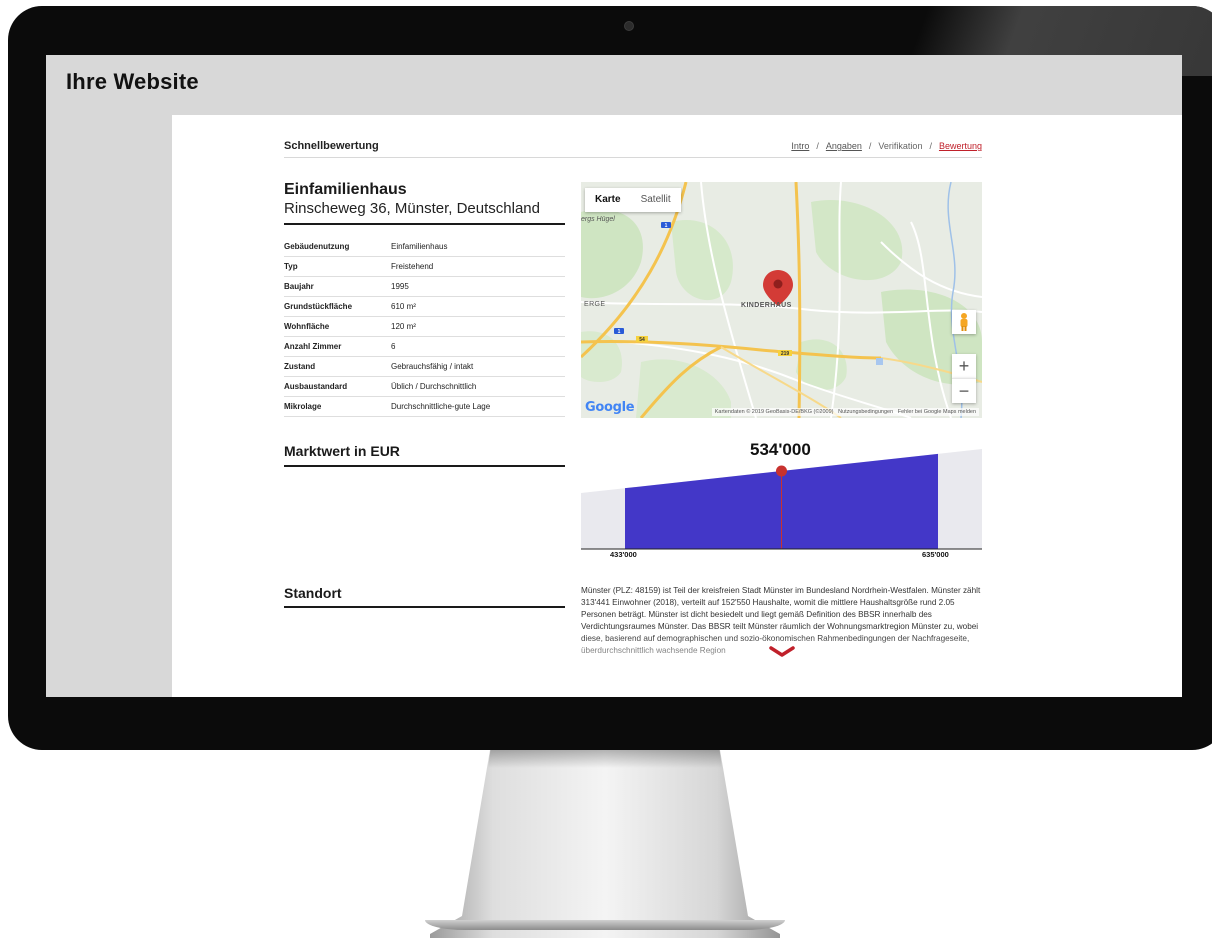 The height and width of the screenshot is (938, 1212). Describe the element at coordinates (478, 247) in the screenshot. I see `fact-value: Einfamilienhaus` at that location.